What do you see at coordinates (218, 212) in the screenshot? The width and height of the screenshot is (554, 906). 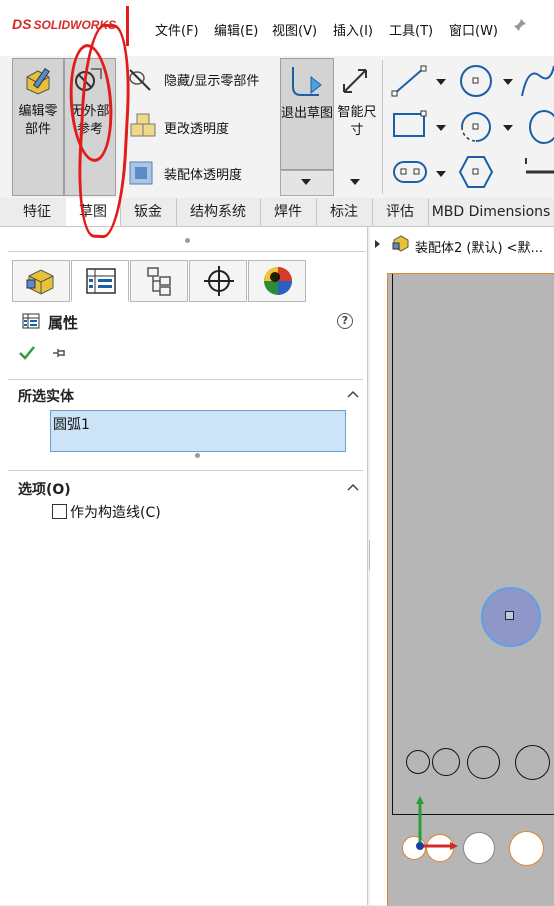 I see `tab-structure-system: 结构系统` at bounding box center [218, 212].